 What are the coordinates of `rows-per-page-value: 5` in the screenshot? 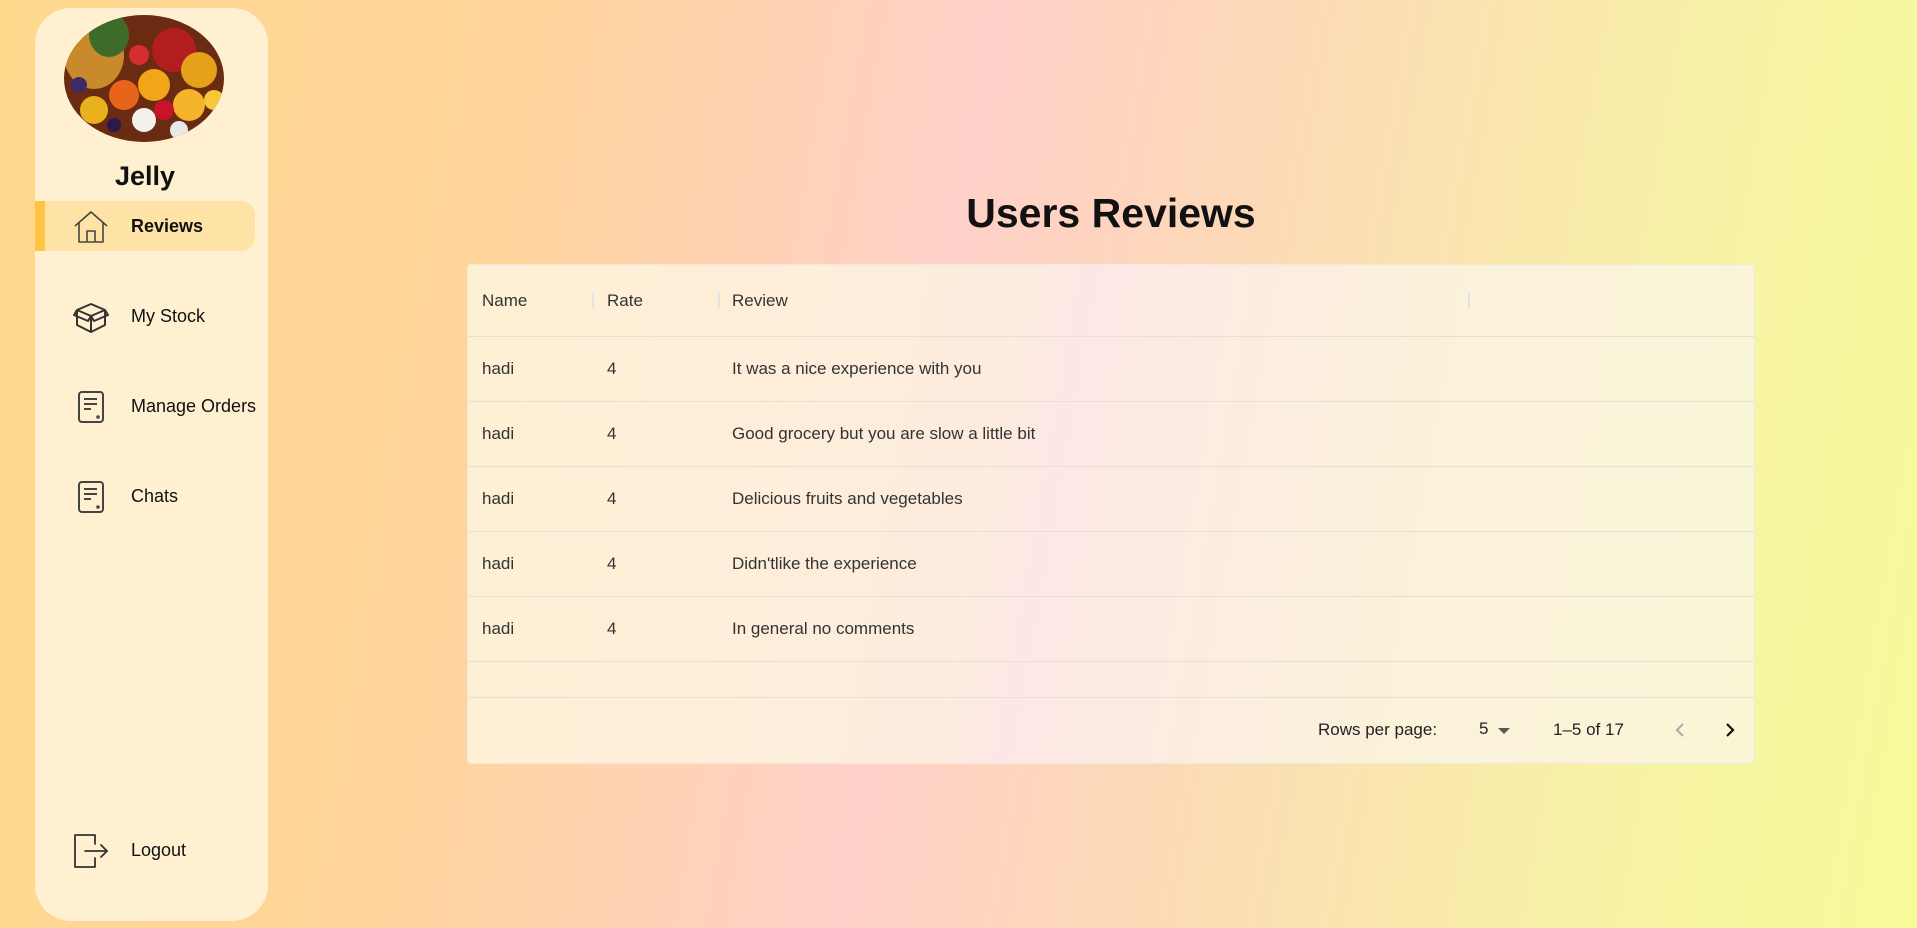 It's located at (1484, 728).